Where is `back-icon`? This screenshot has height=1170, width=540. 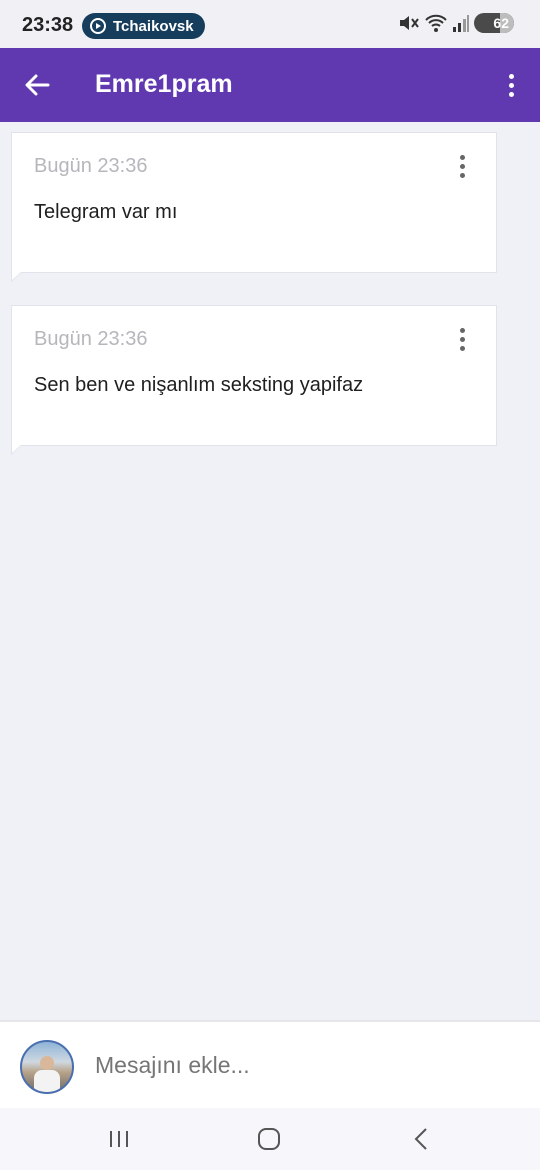 back-icon is located at coordinates (420, 1139).